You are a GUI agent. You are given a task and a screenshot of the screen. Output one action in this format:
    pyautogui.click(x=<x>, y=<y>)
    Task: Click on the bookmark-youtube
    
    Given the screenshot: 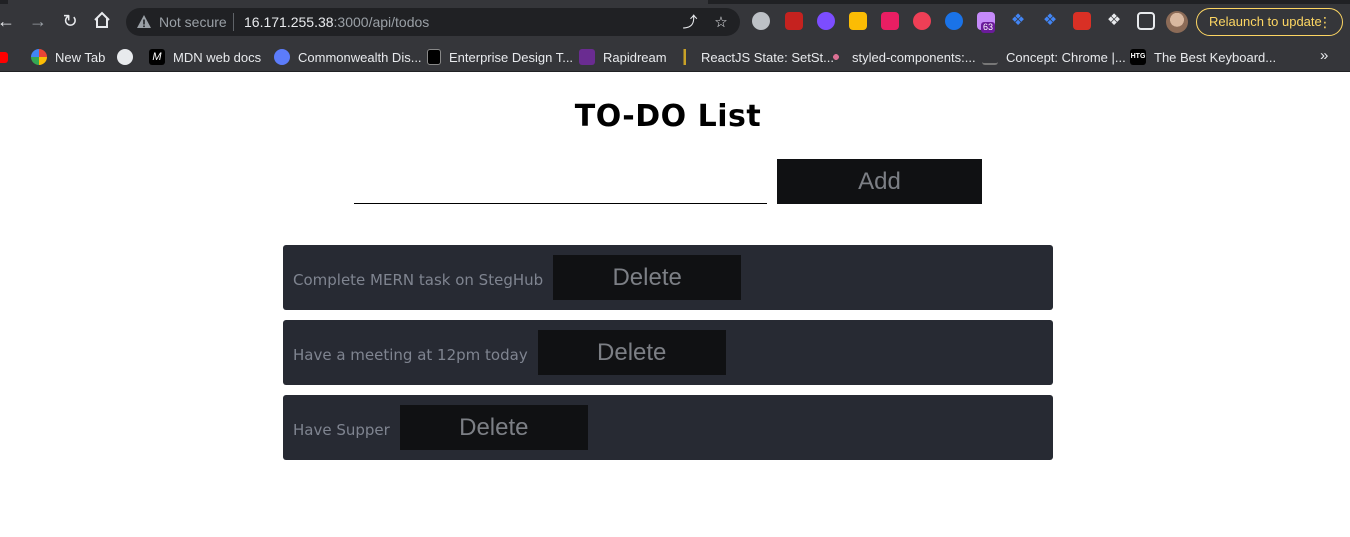 What is the action you would take?
    pyautogui.click(x=4, y=57)
    